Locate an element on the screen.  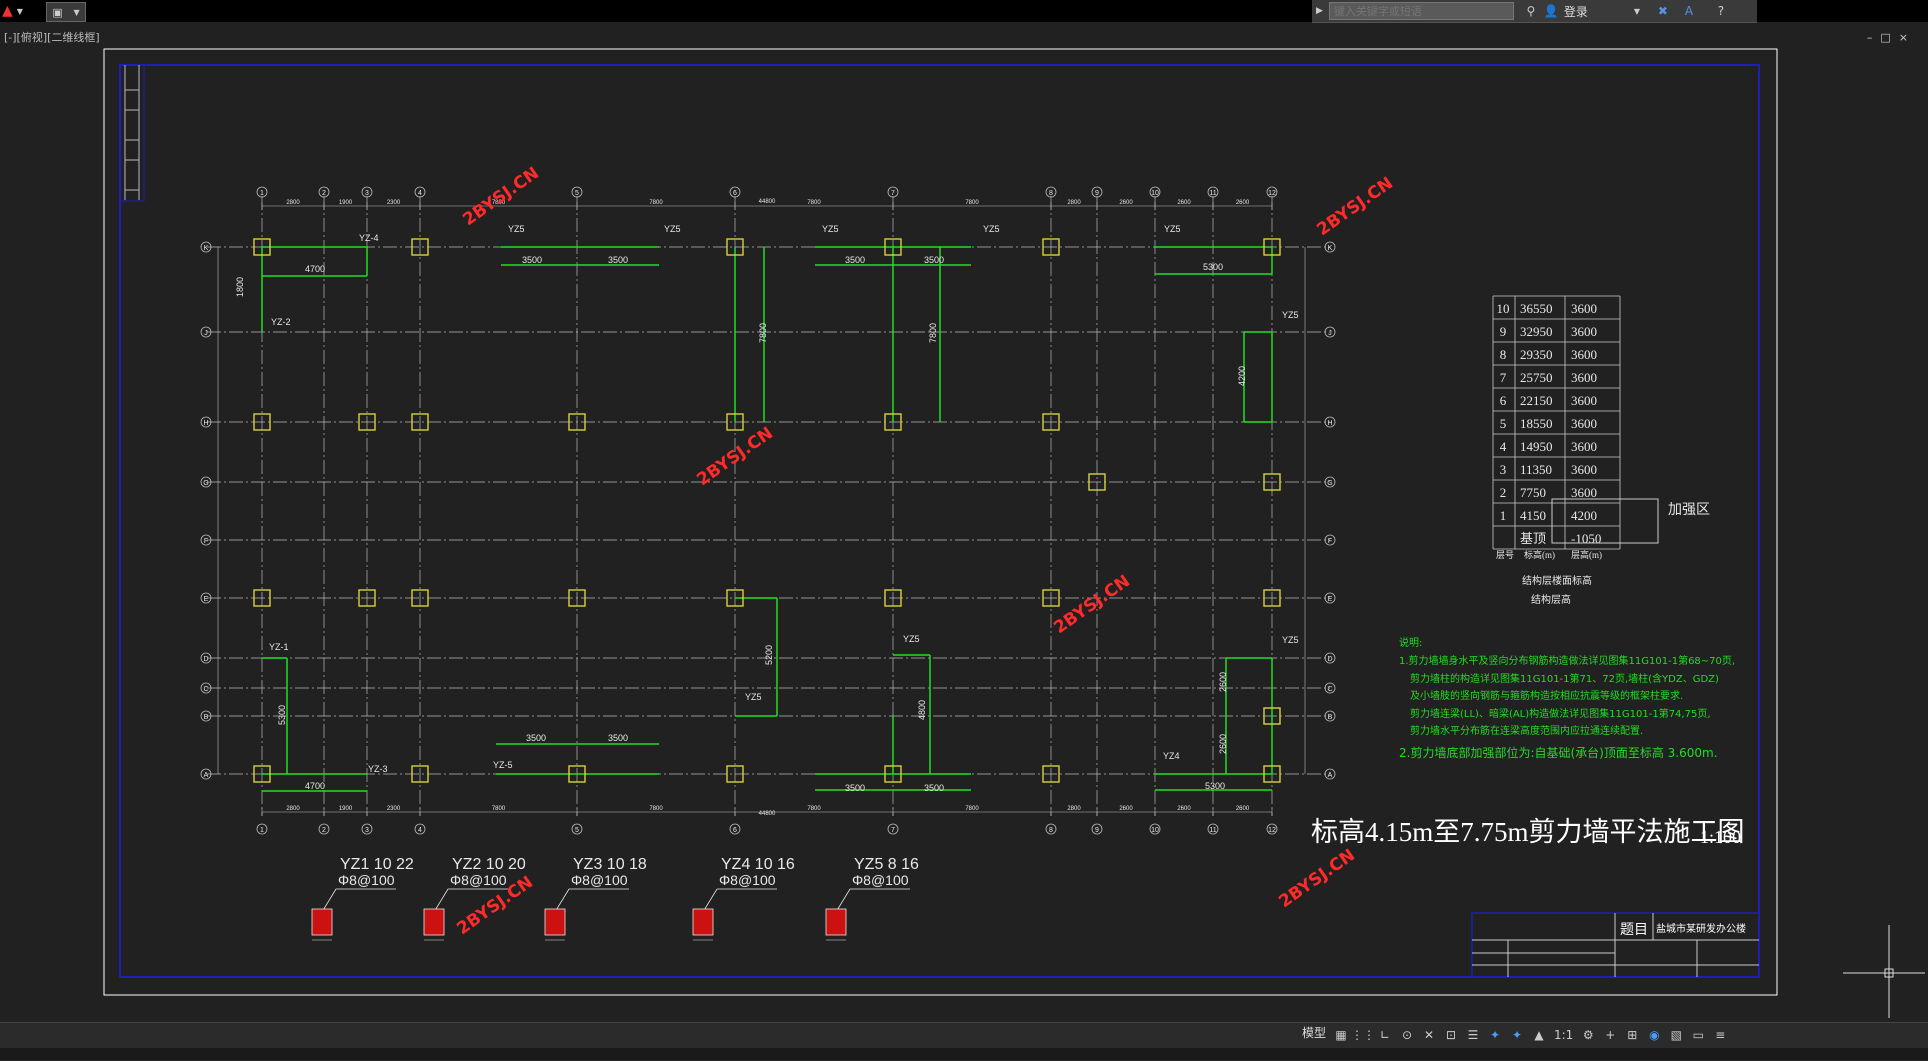
column-detail-yz1: YZ1 10 22Φ8@100 is located at coordinates (362, 898).